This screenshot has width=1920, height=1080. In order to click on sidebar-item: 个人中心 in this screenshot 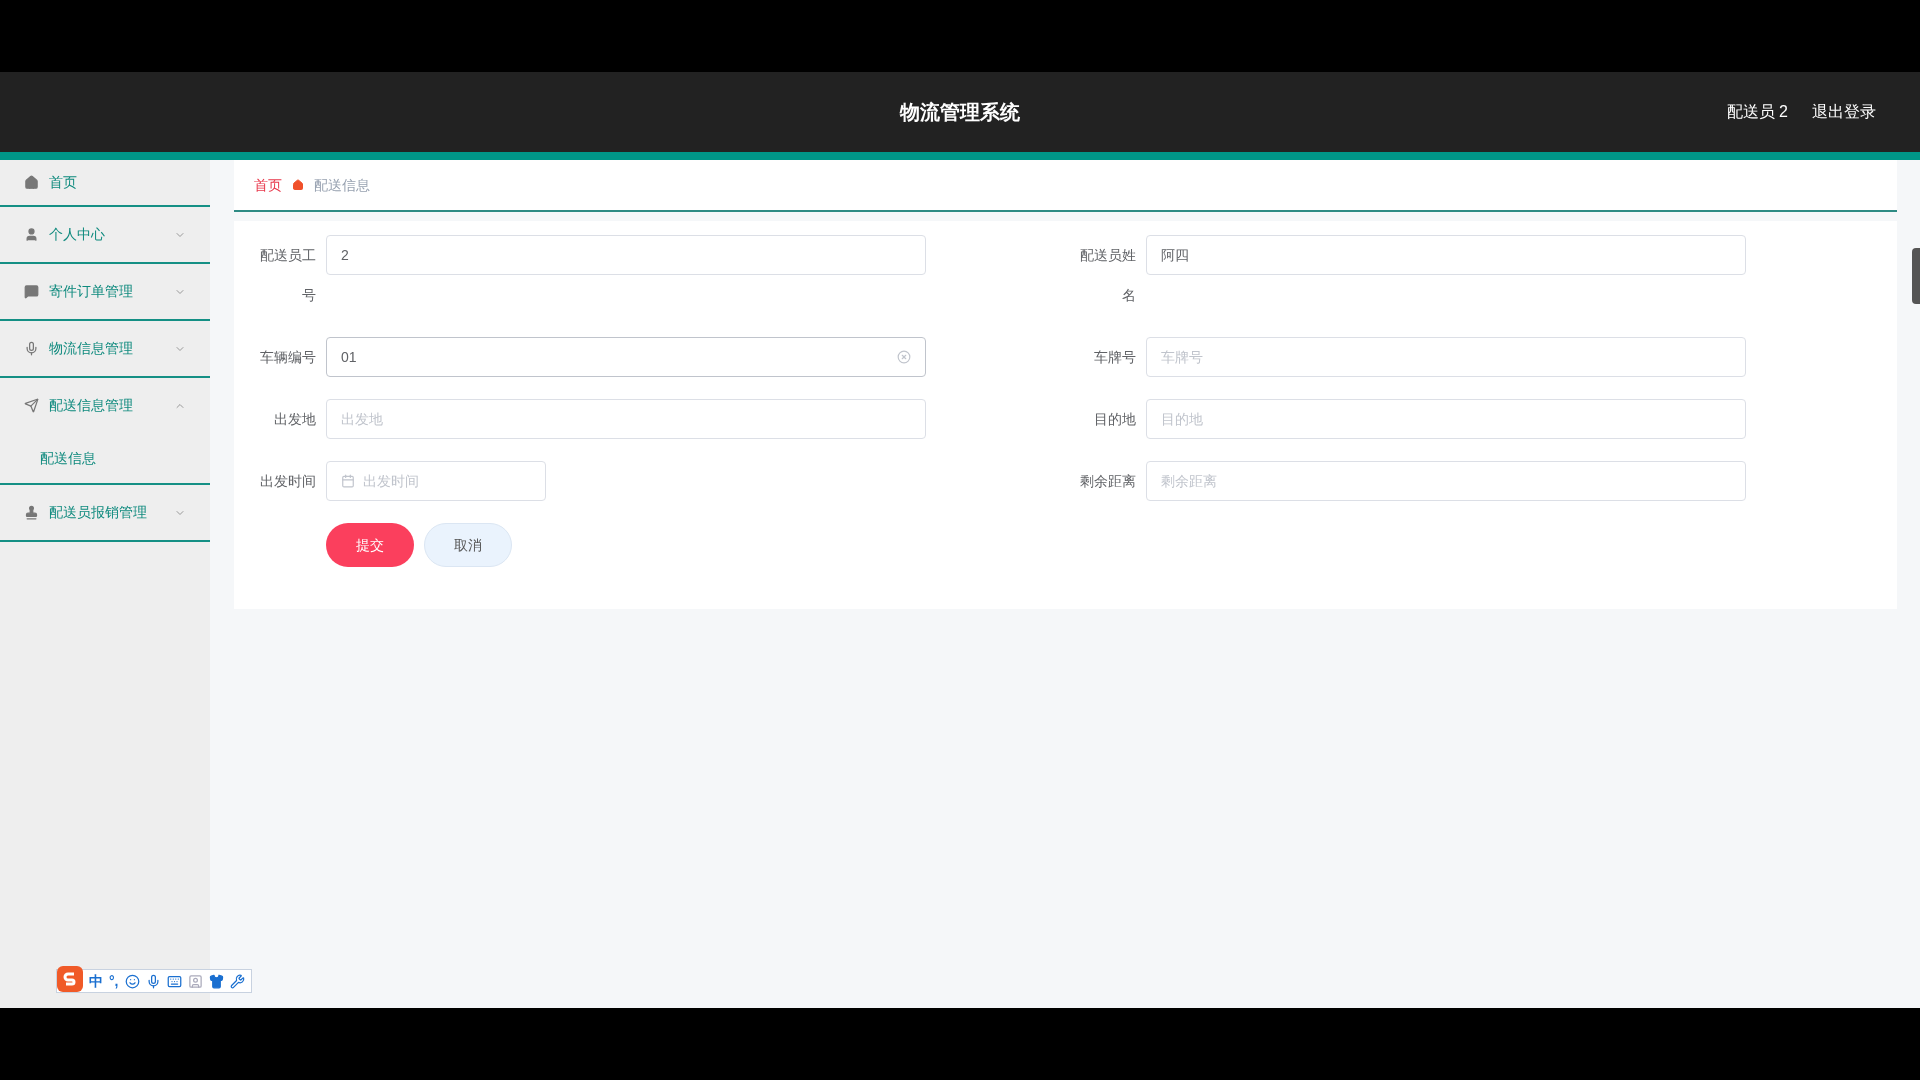, I will do `click(105, 234)`.